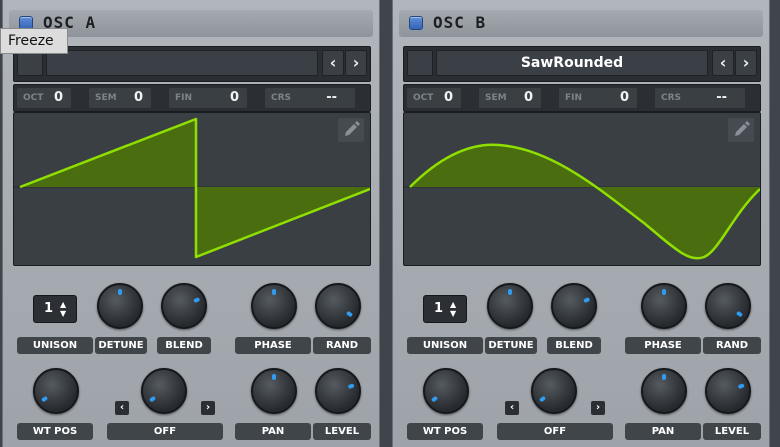 Image resolution: width=780 pixels, height=447 pixels. What do you see at coordinates (56, 391) in the screenshot?
I see `osc-a-wt-pos-knob` at bounding box center [56, 391].